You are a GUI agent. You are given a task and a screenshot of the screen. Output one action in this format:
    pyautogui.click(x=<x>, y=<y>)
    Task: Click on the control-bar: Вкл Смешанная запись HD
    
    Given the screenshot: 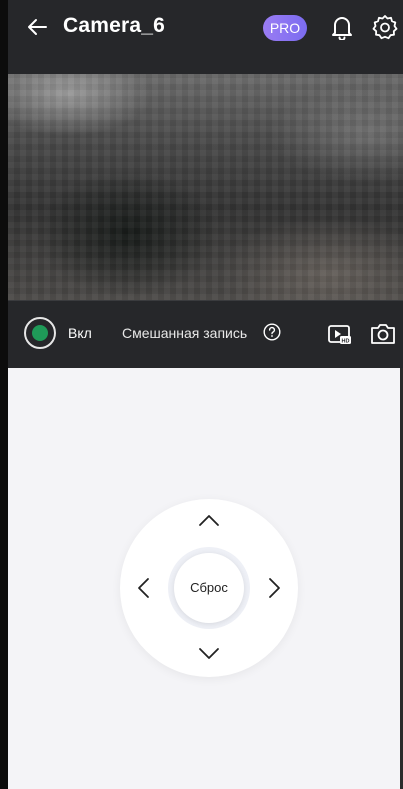 What is the action you would take?
    pyautogui.click(x=205, y=334)
    